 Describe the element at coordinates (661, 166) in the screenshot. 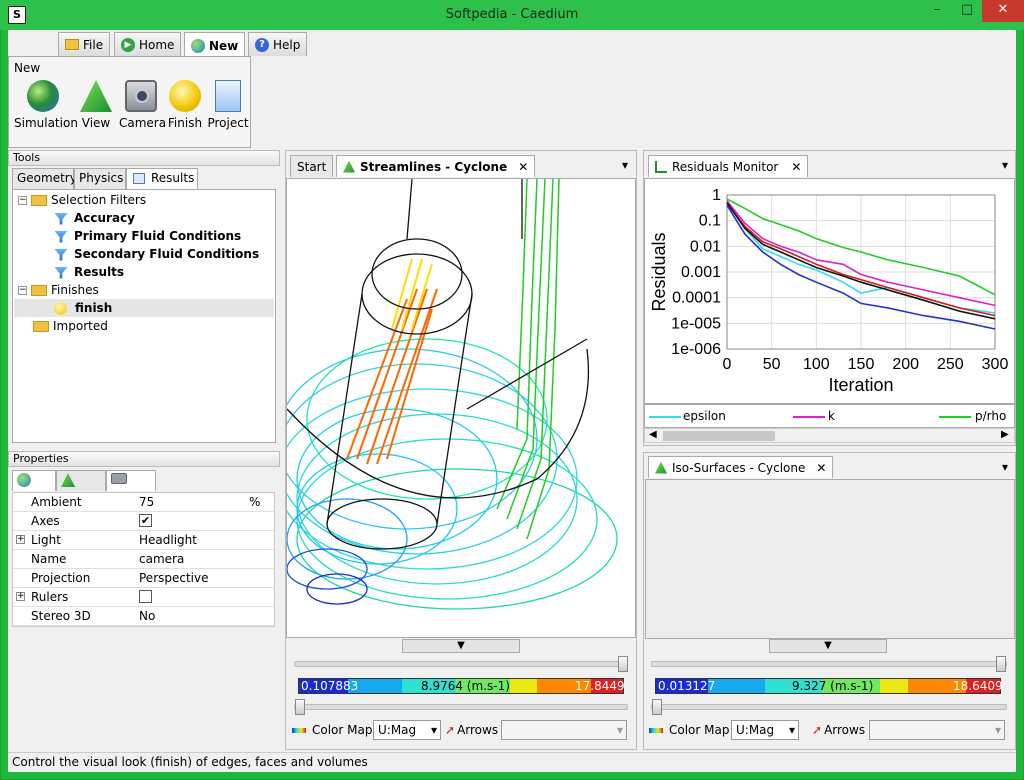

I see `chart-icon` at that location.